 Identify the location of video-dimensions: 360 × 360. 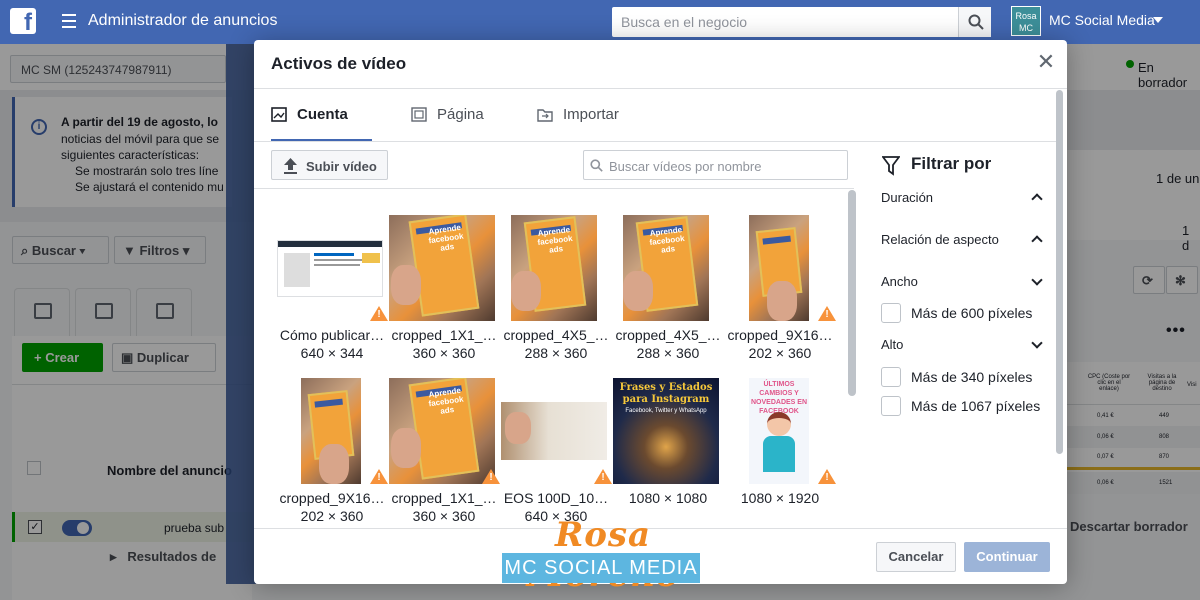
(444, 516).